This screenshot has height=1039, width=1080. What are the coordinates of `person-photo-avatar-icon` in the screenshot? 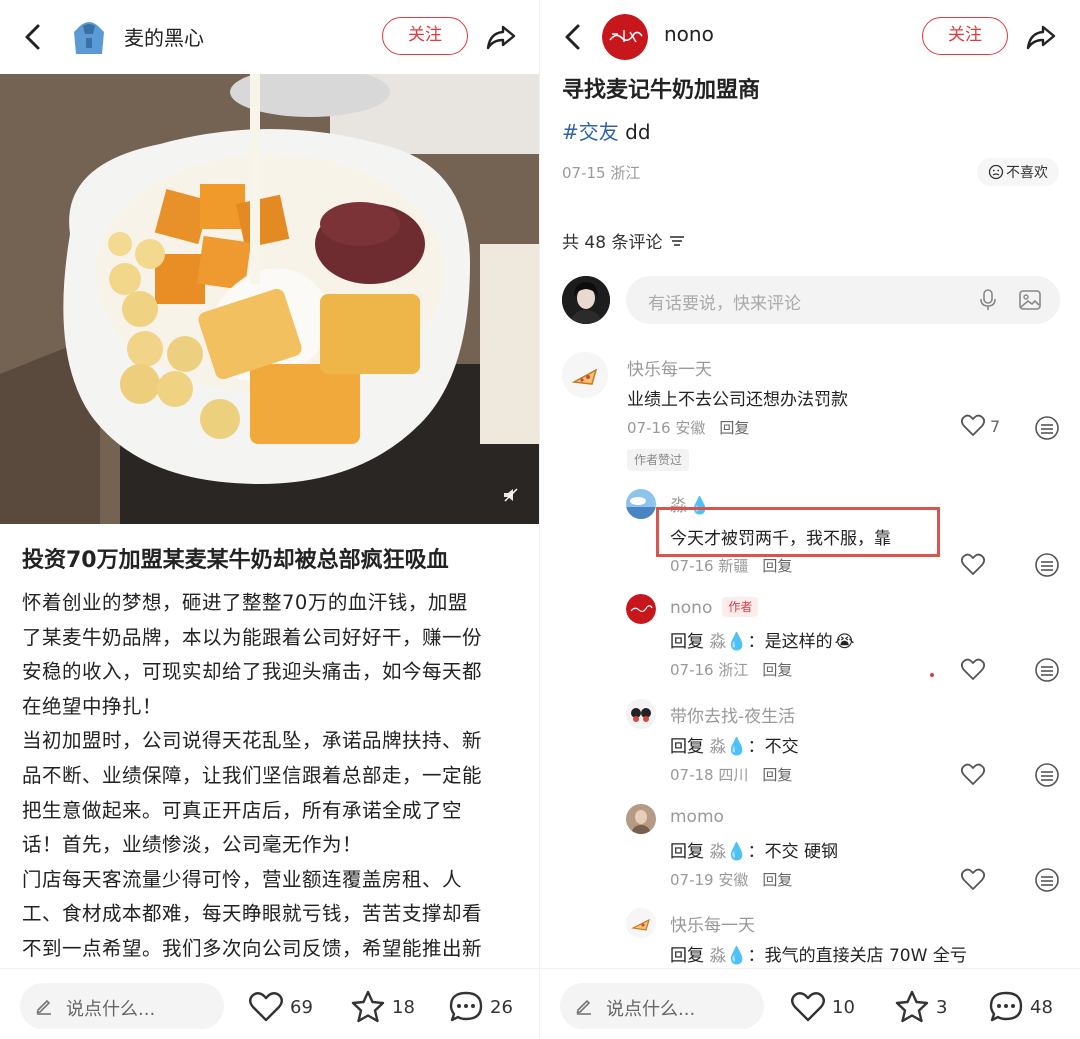 It's located at (641, 819).